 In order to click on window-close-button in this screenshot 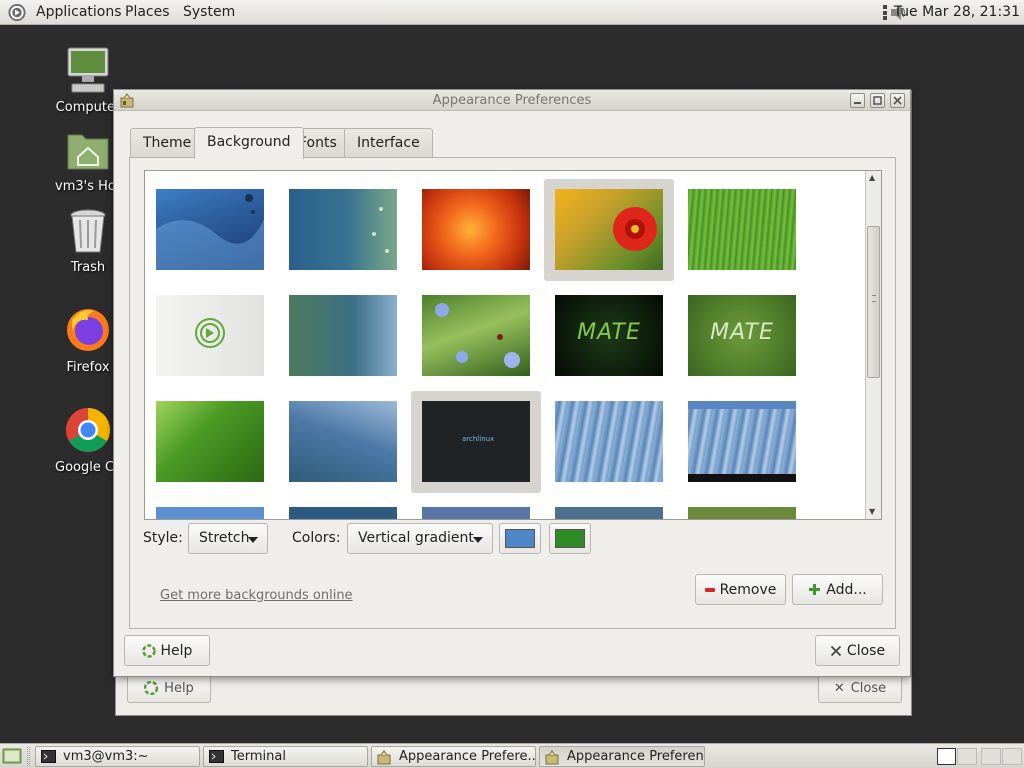, I will do `click(897, 100)`.